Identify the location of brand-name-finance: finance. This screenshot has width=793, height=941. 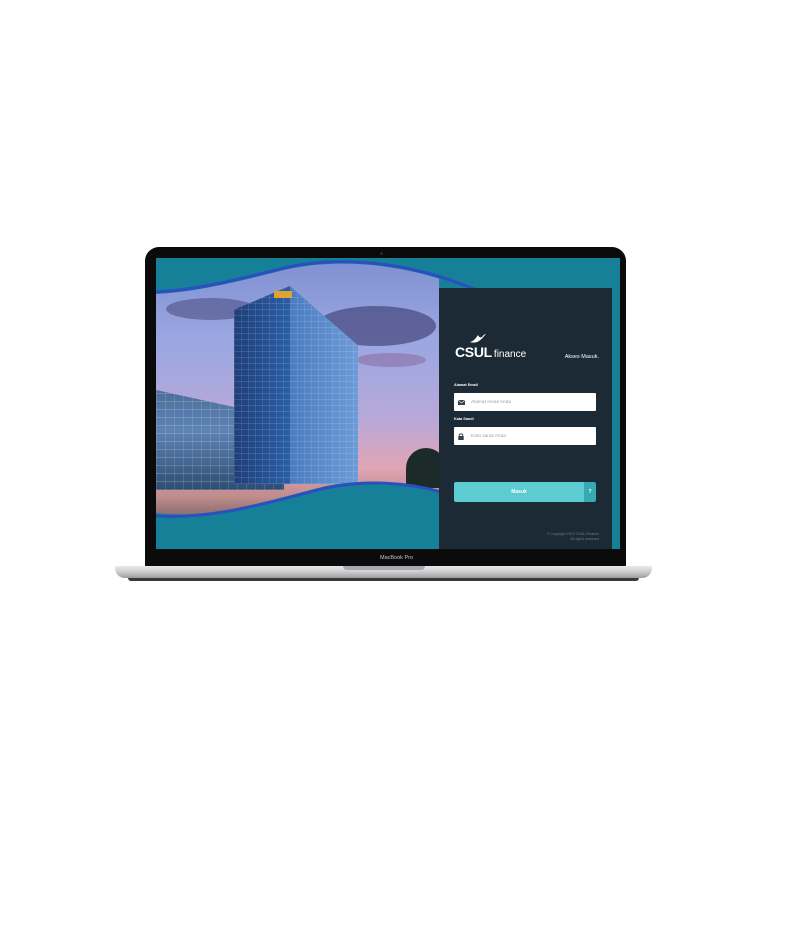
(510, 354).